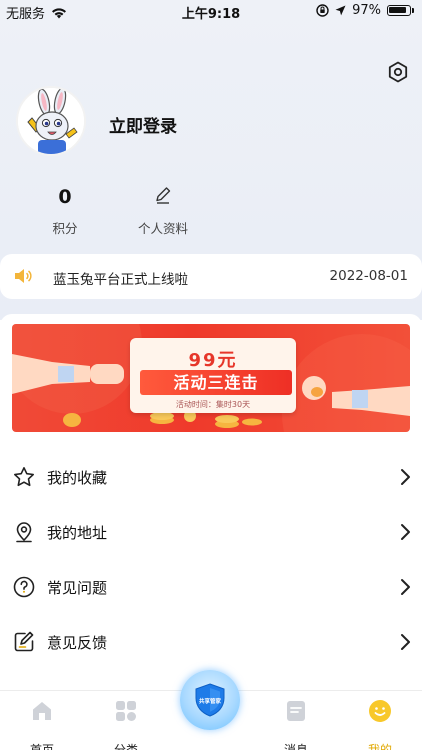 This screenshot has width=422, height=750. Describe the element at coordinates (213, 404) in the screenshot. I see `banner-subtitle: 活动时间：集时30天` at that location.